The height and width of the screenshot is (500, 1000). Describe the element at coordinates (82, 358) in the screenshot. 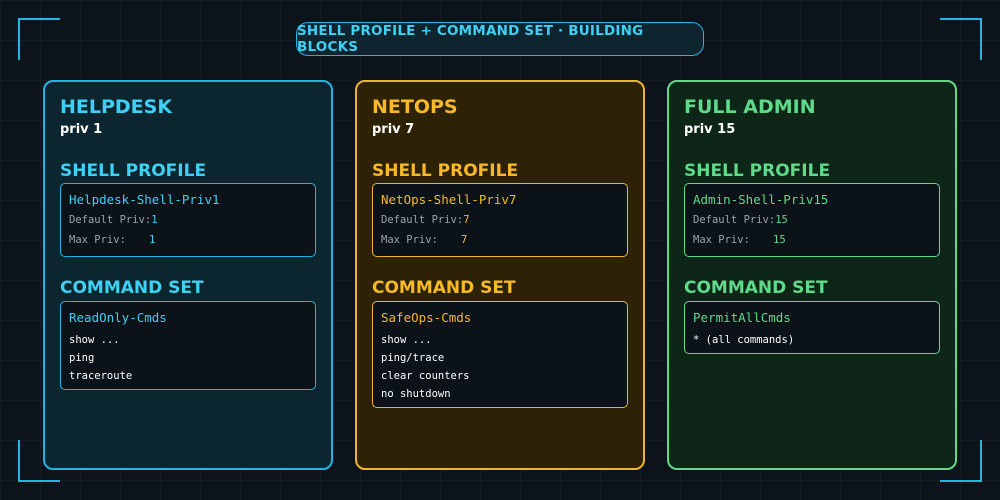

I see `command-line: ping` at that location.